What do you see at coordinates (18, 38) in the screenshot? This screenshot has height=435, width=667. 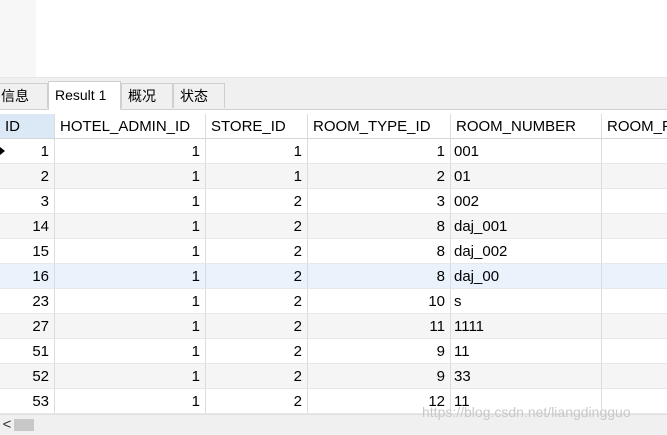 I see `editor-gutter` at bounding box center [18, 38].